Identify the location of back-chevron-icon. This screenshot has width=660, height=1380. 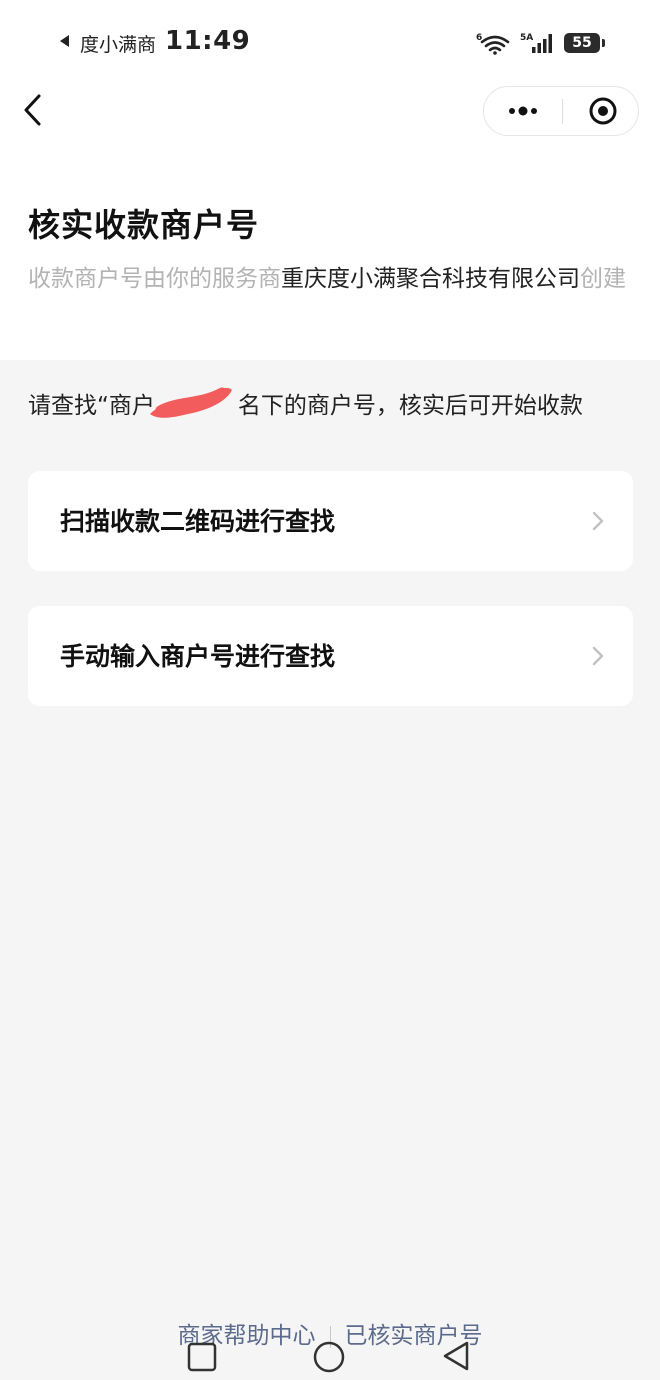
(38, 110).